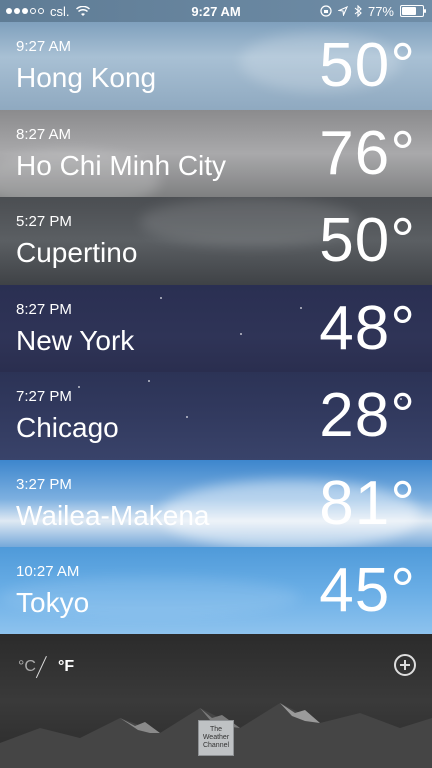 Image resolution: width=432 pixels, height=768 pixels. What do you see at coordinates (405, 665) in the screenshot?
I see `plus-circle-icon` at bounding box center [405, 665].